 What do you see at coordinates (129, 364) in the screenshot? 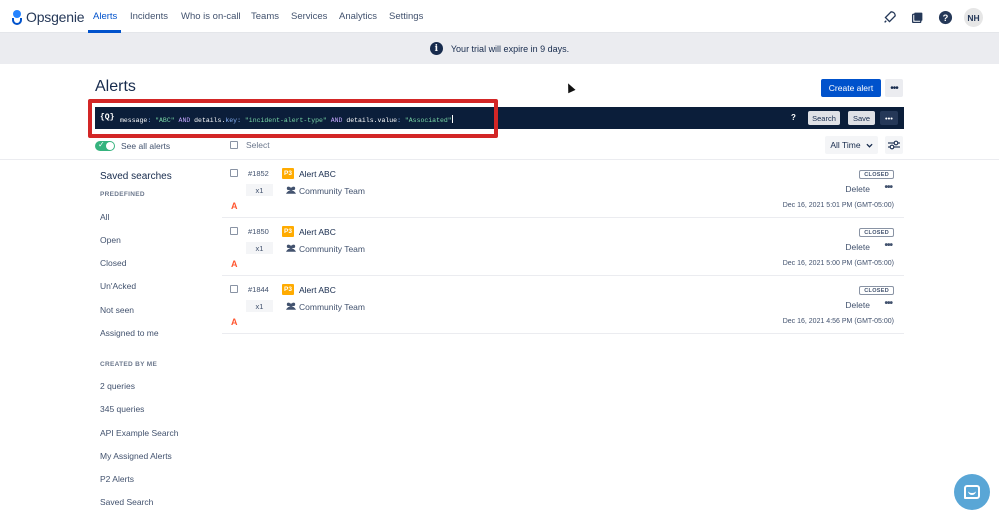
I see `created-by-me-section-label: CREATED BY ME` at bounding box center [129, 364].